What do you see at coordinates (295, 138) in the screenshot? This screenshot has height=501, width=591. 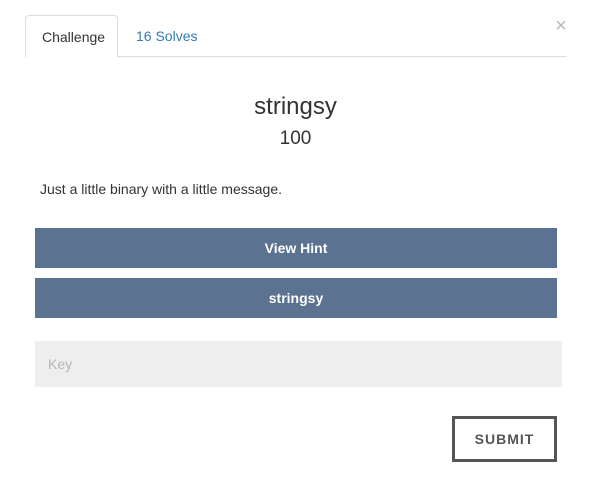 I see `challenge-points: 100` at bounding box center [295, 138].